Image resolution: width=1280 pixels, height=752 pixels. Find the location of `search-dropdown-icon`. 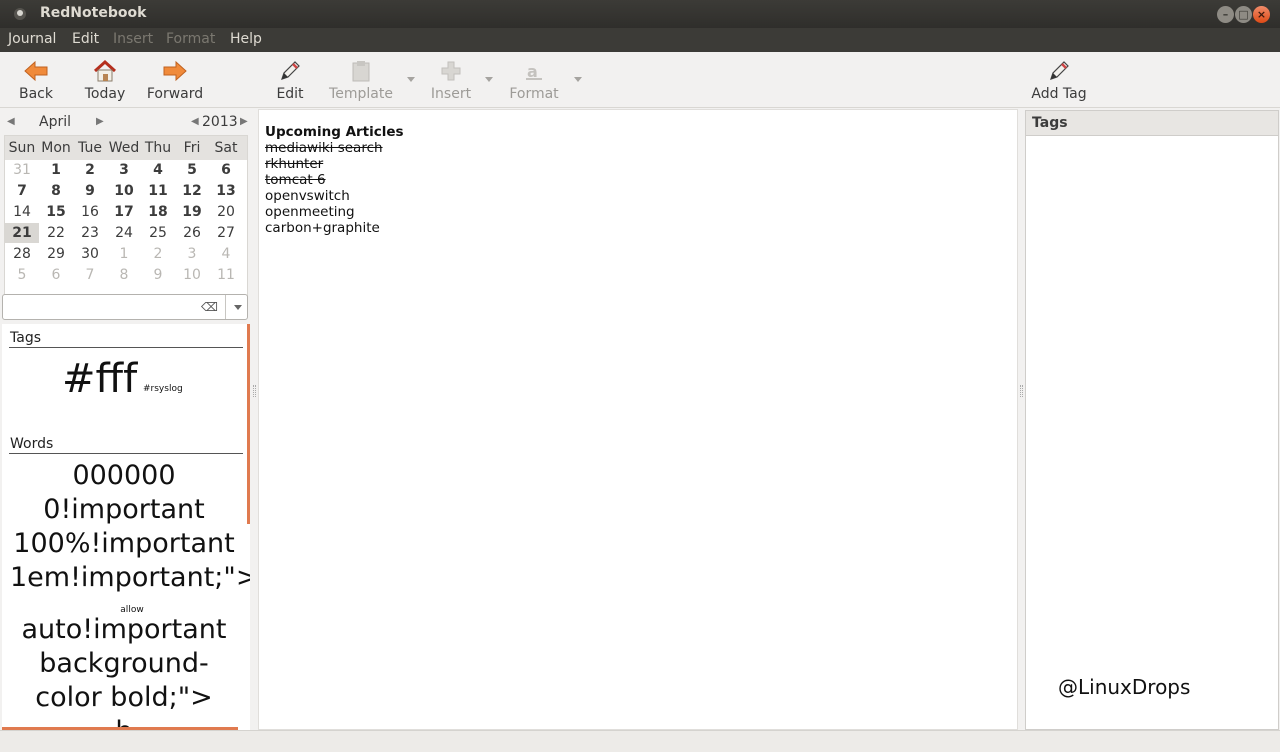

search-dropdown-icon is located at coordinates (237, 307).